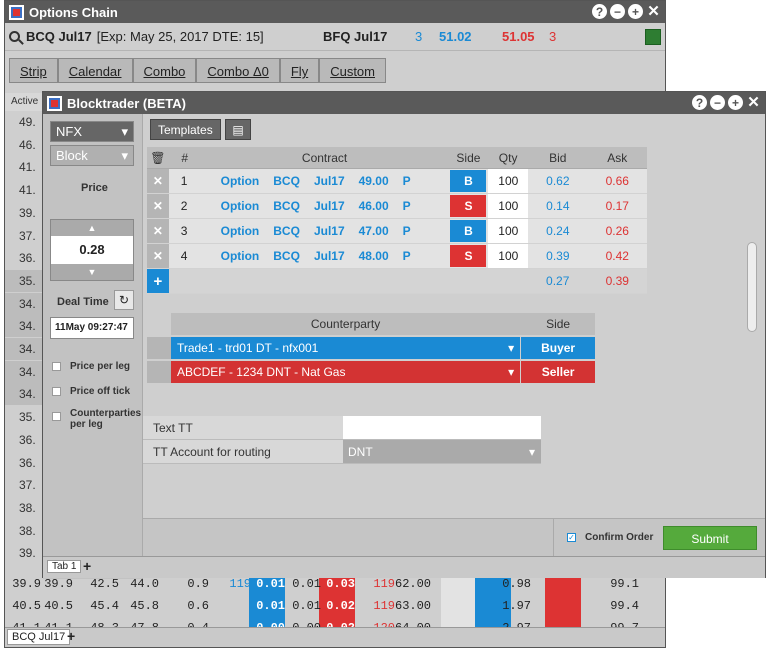  Describe the element at coordinates (184, 256) in the screenshot. I see `leg-num: 4` at that location.